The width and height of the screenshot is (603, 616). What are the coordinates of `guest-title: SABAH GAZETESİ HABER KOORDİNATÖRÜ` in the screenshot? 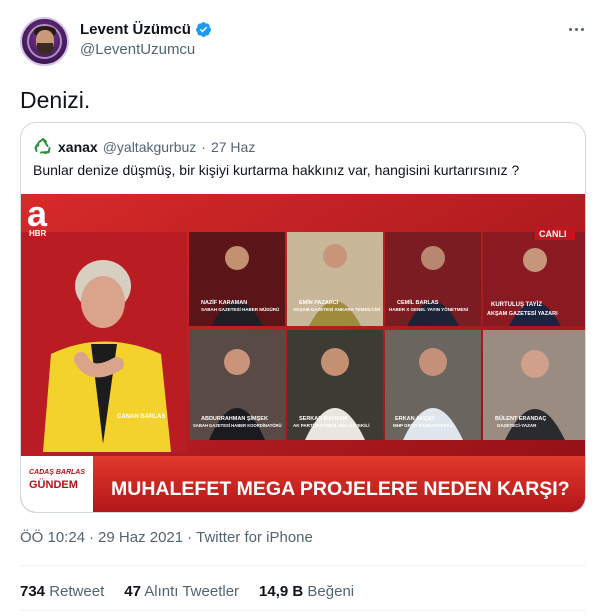 It's located at (237, 425).